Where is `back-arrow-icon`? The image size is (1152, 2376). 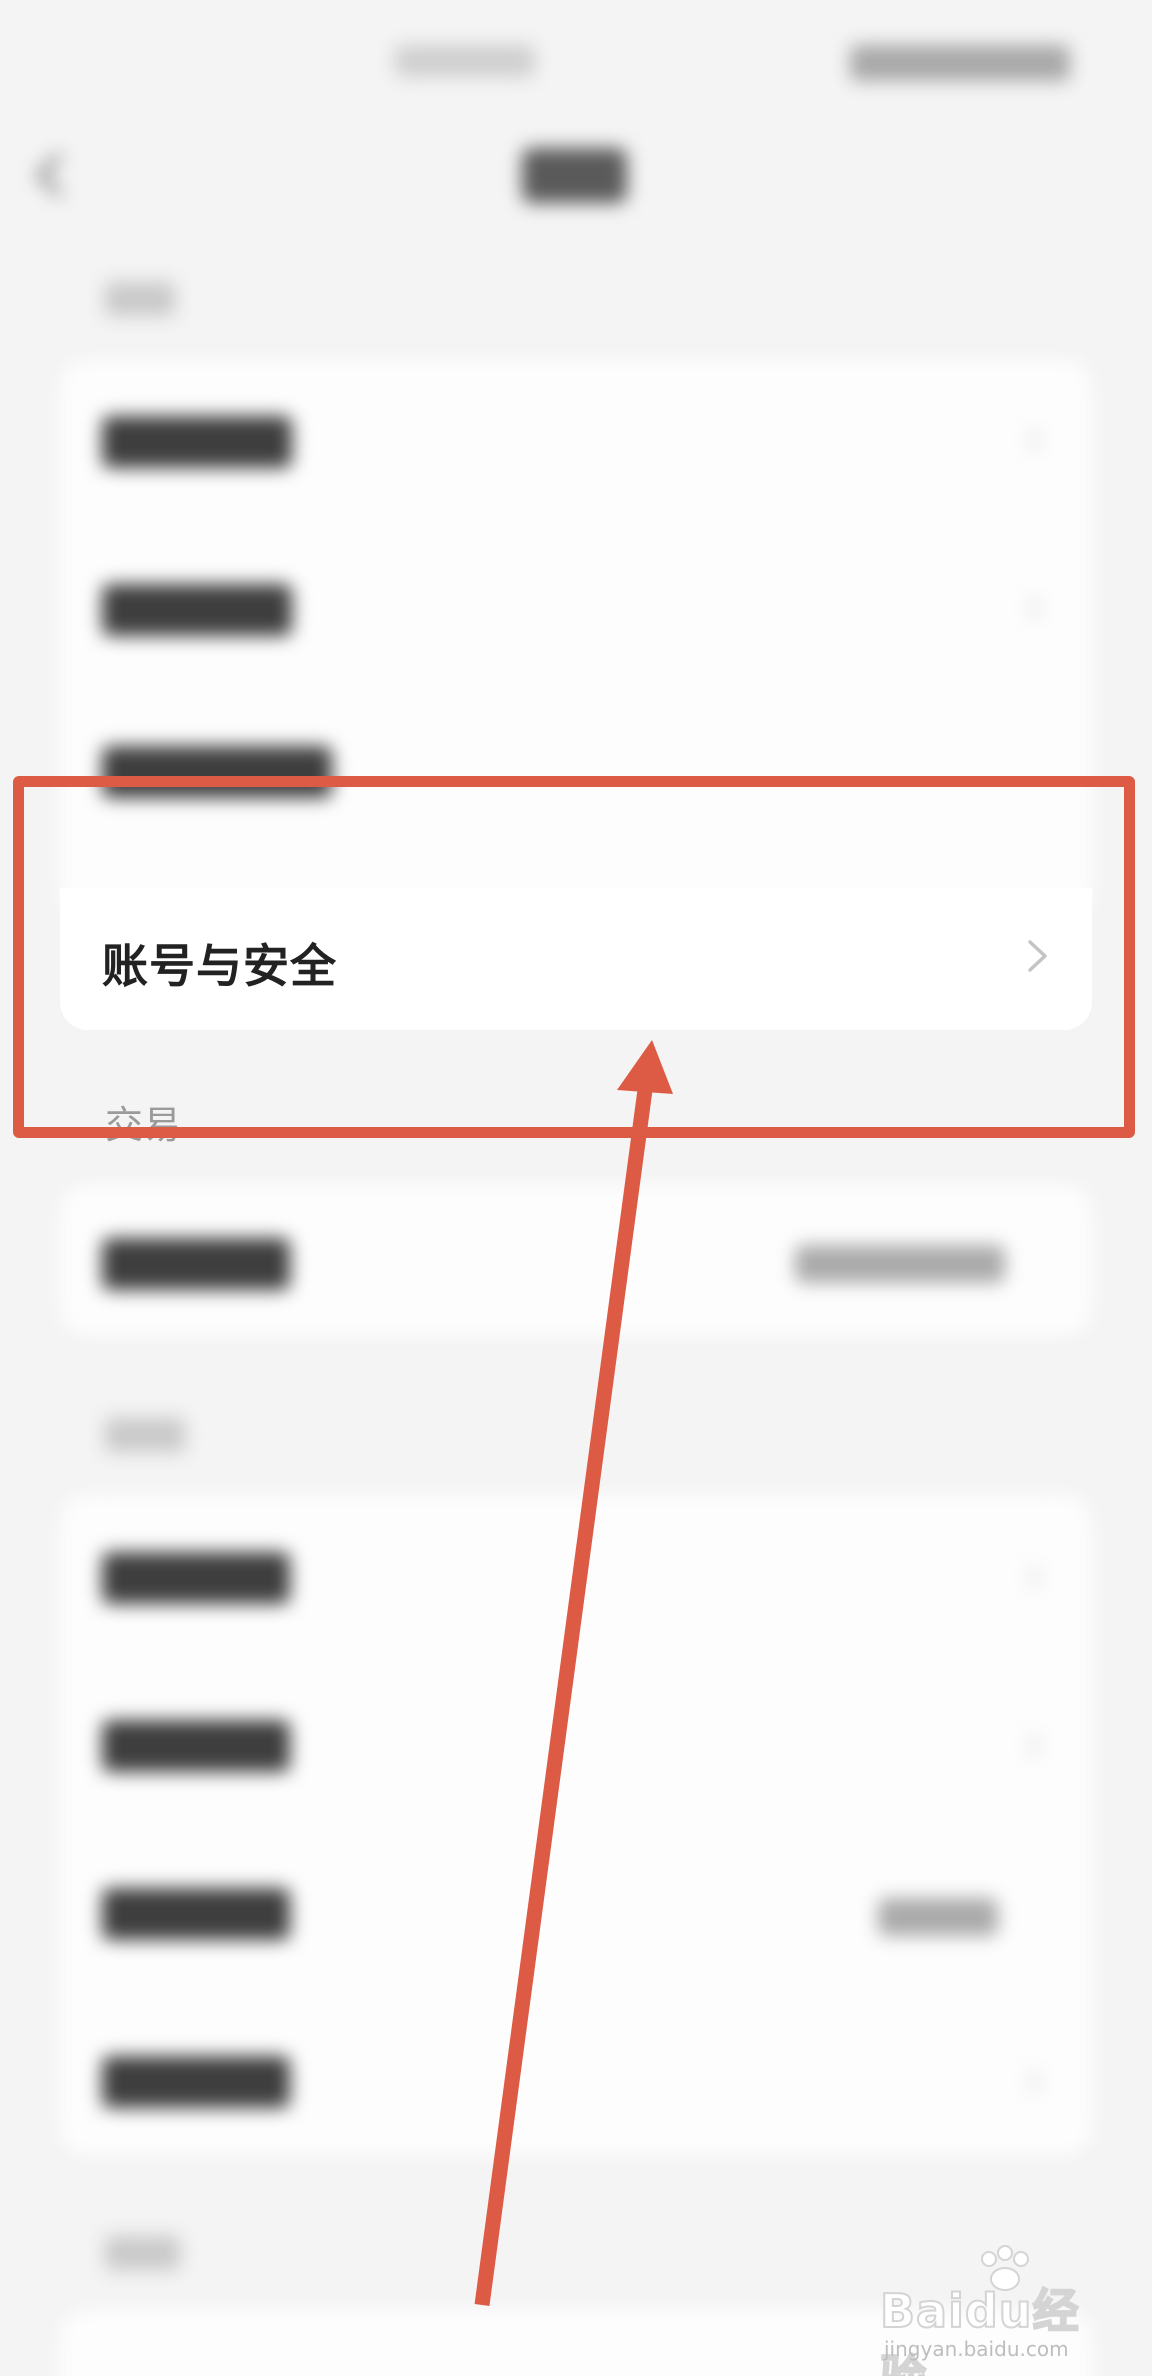 back-arrow-icon is located at coordinates (50, 175).